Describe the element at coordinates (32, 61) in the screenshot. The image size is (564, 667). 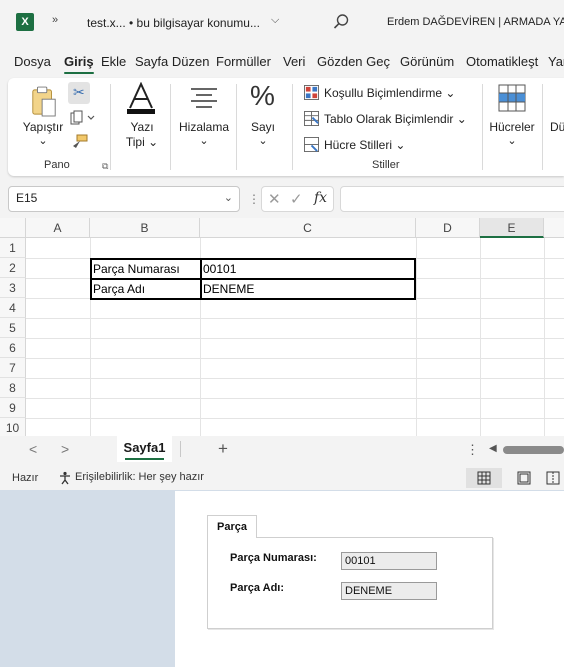
I see `tab-file: Dosya` at that location.